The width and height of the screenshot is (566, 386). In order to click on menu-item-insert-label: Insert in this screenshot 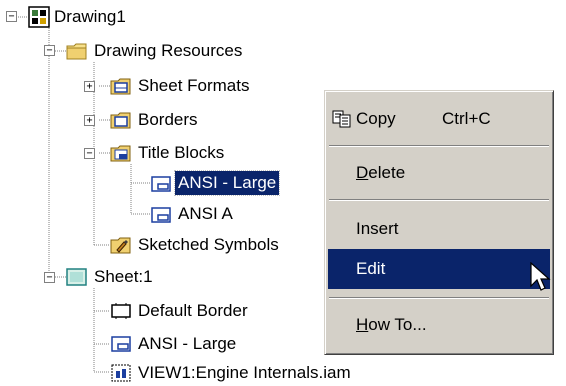, I will do `click(377, 228)`.